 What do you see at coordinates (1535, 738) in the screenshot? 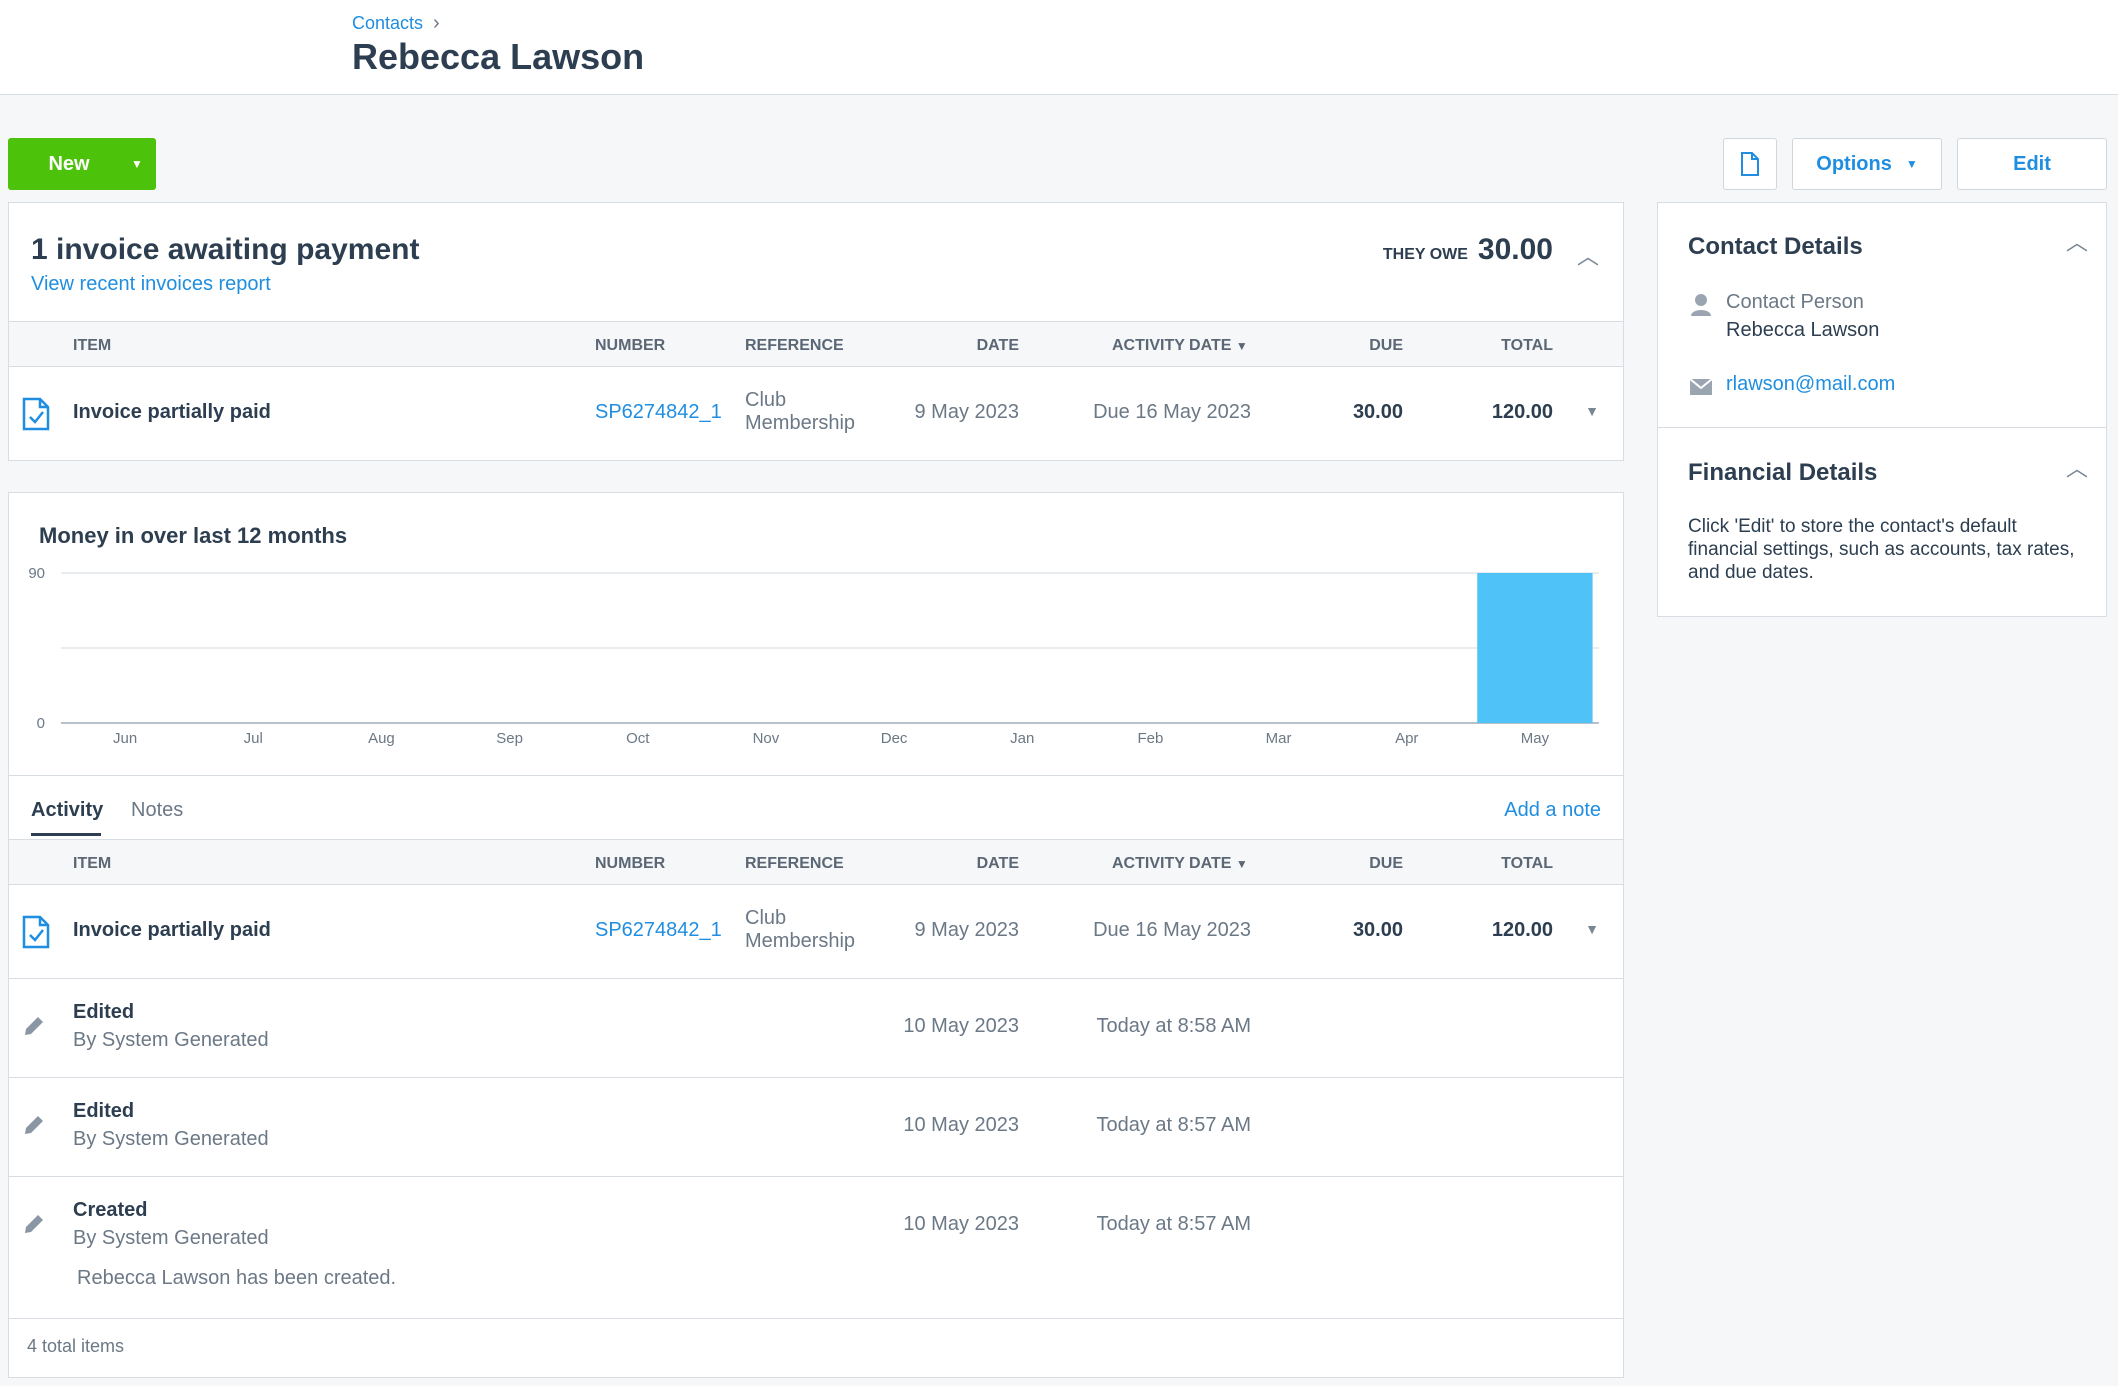
I see `x-tick-label: May` at bounding box center [1535, 738].